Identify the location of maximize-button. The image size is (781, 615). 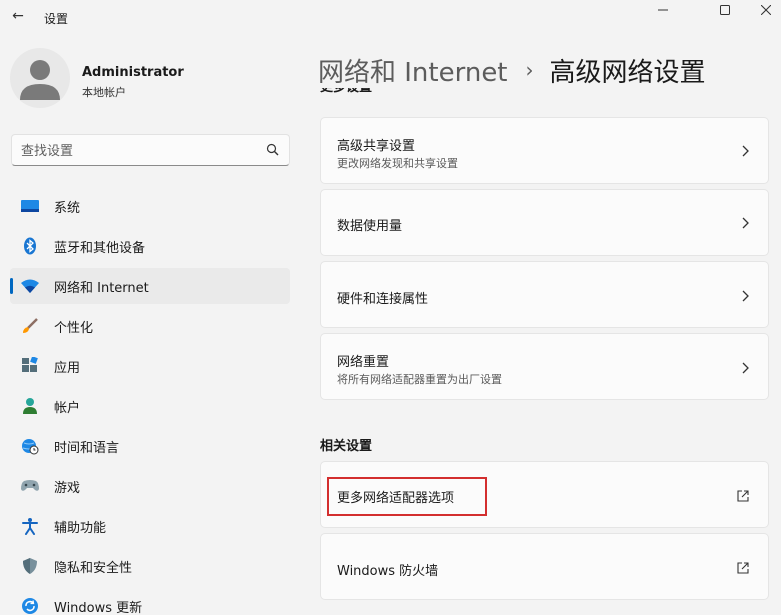
(725, 10).